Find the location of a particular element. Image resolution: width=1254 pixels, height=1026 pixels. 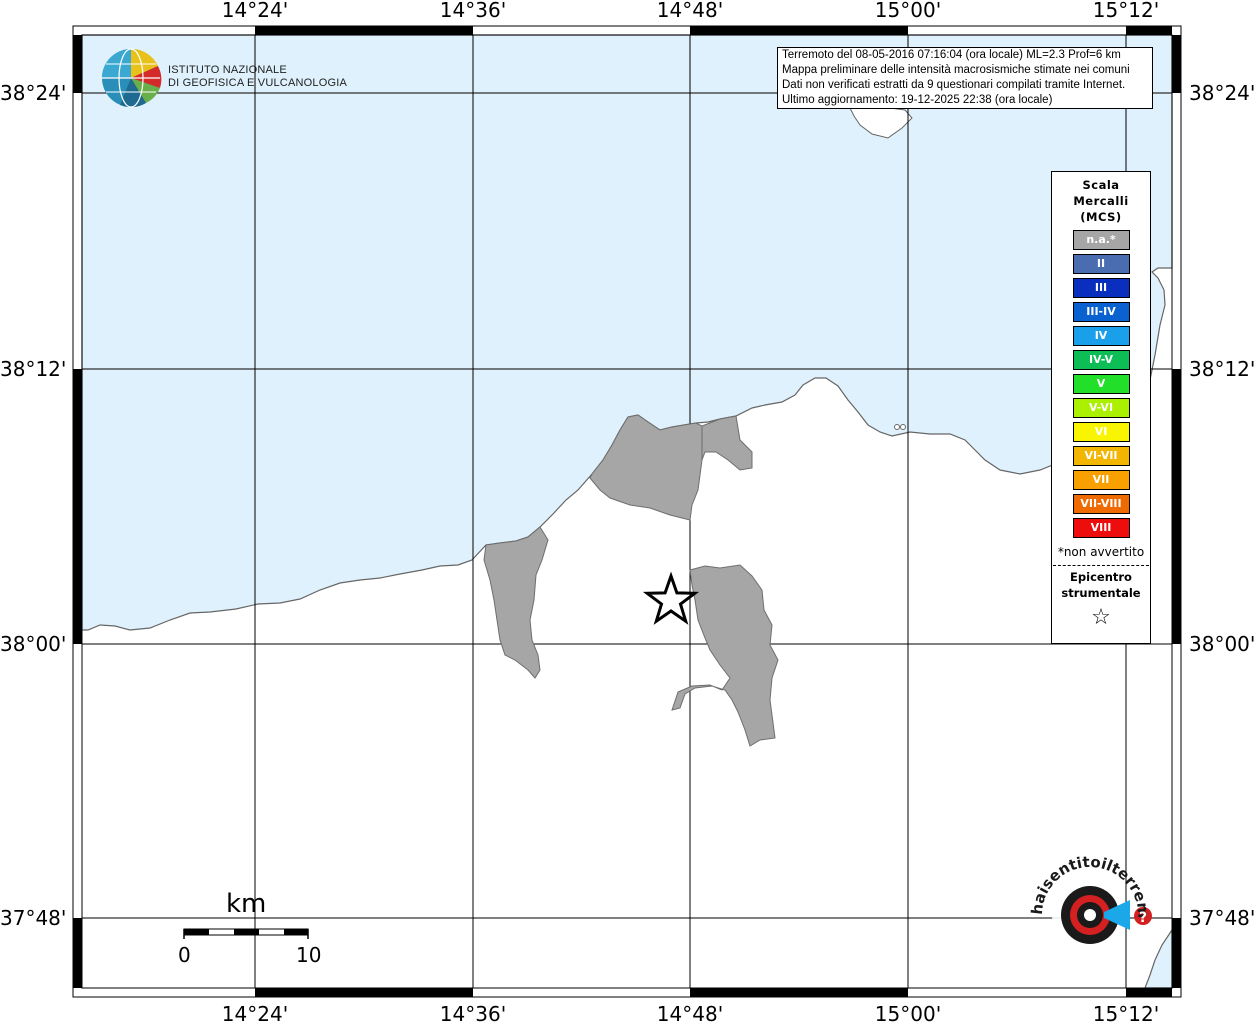

legend-item: IV is located at coordinates (1101, 336).